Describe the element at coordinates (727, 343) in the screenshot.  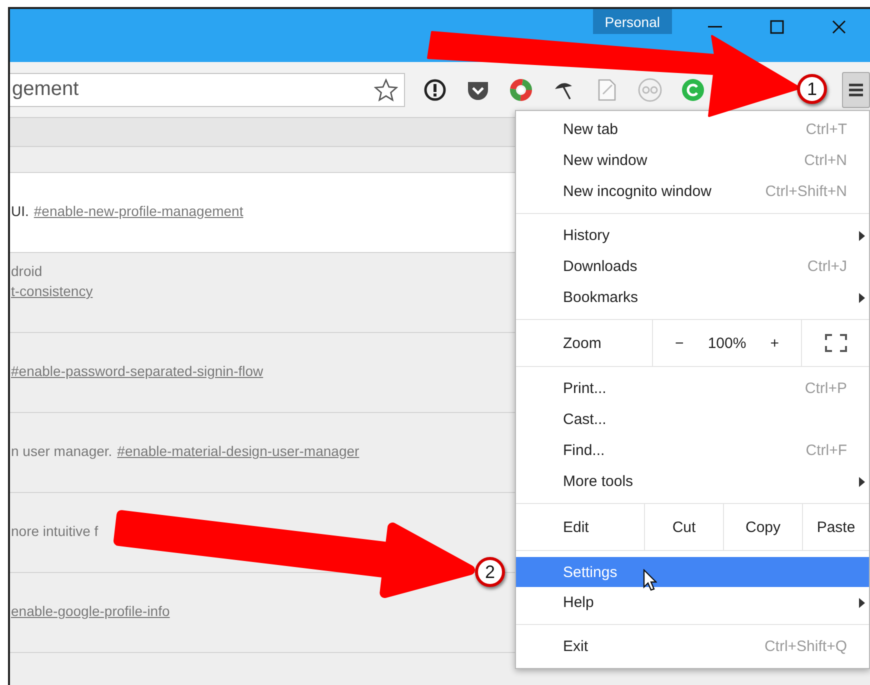
I see `zoom-value: 100%` at that location.